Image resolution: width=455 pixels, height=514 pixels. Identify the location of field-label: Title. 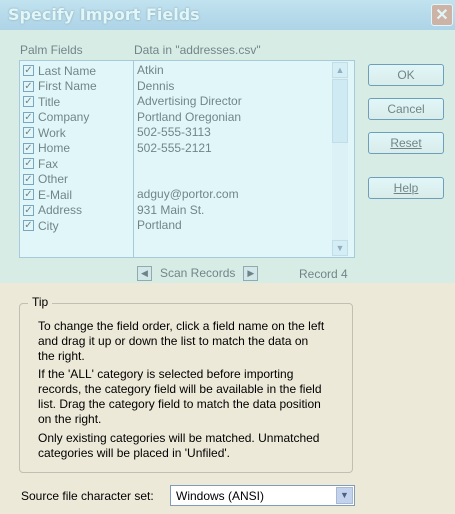
(49, 101).